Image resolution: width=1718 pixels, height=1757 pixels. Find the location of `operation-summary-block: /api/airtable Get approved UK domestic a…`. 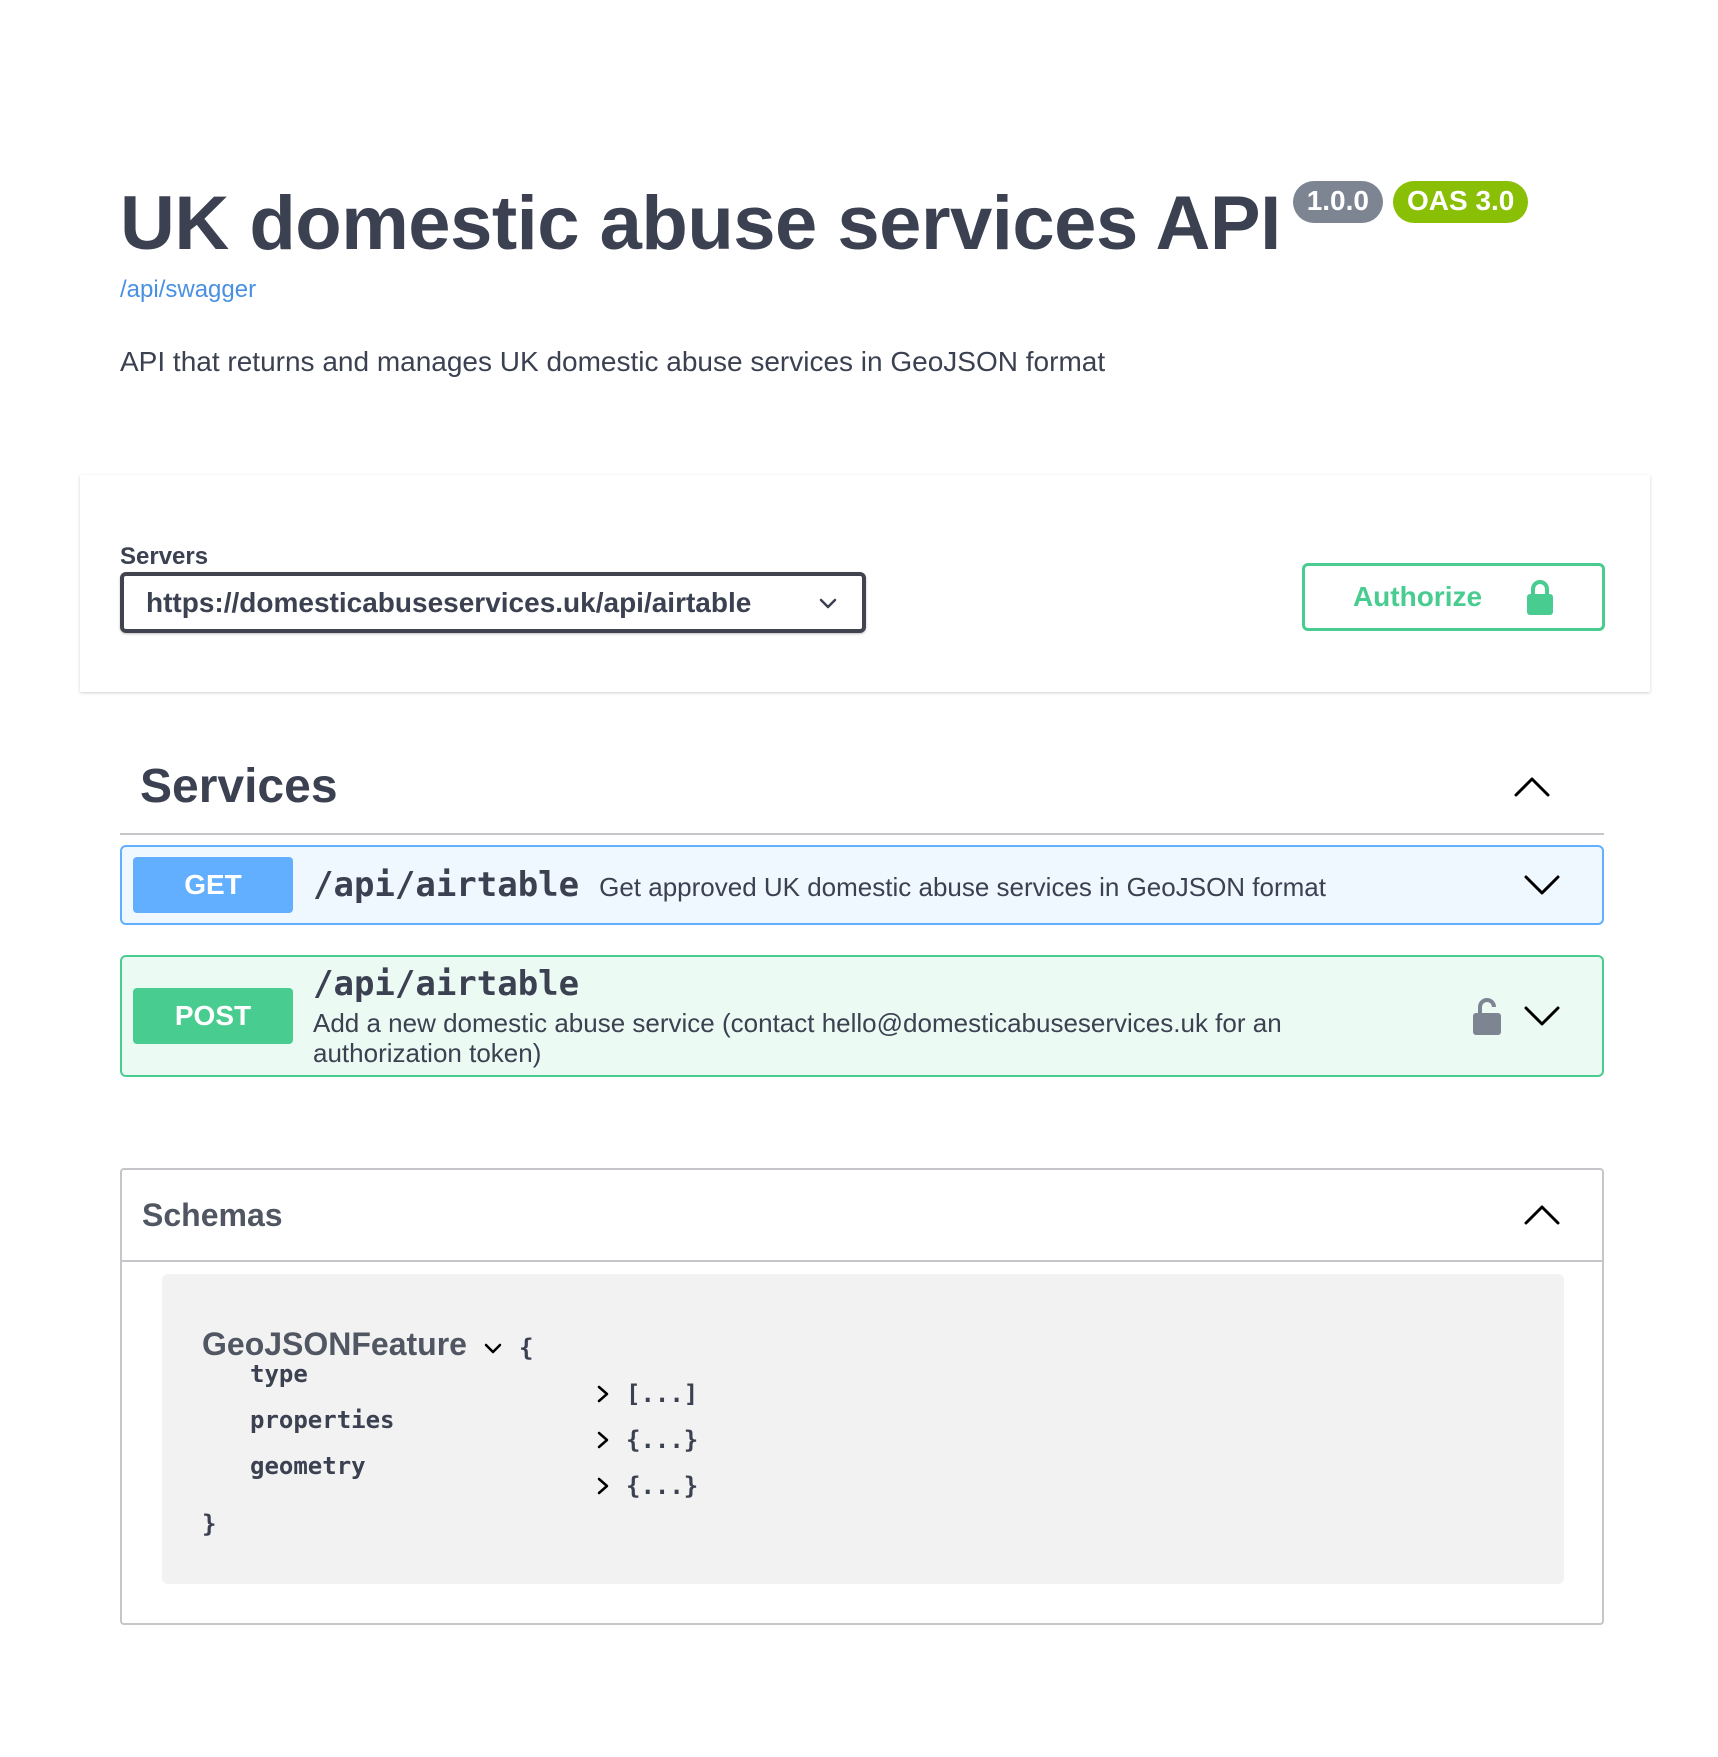

operation-summary-block: /api/airtable Get approved UK domestic a… is located at coordinates (917, 885).